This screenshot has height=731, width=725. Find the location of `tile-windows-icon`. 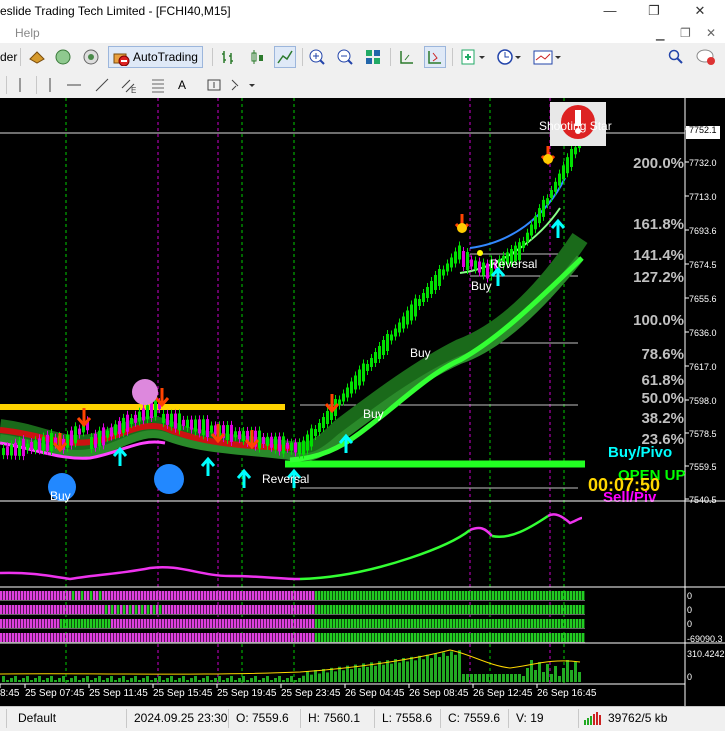

tile-windows-icon is located at coordinates (373, 57).